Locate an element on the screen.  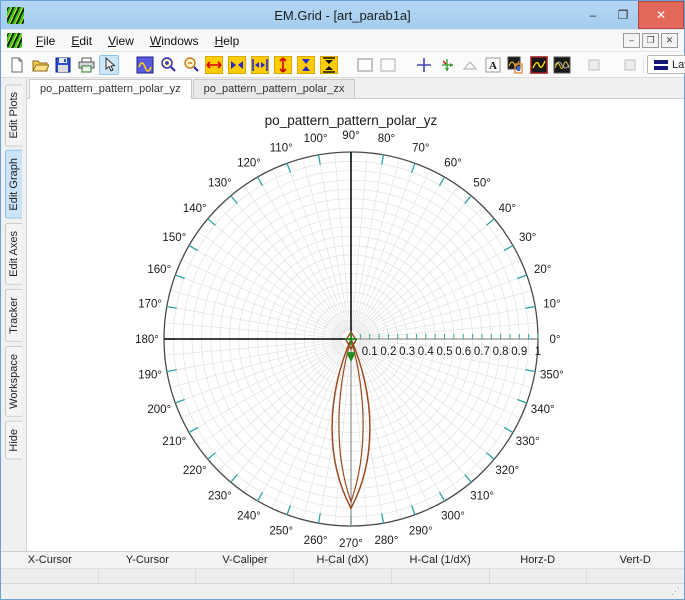
colormap-icon is located at coordinates (516, 65).